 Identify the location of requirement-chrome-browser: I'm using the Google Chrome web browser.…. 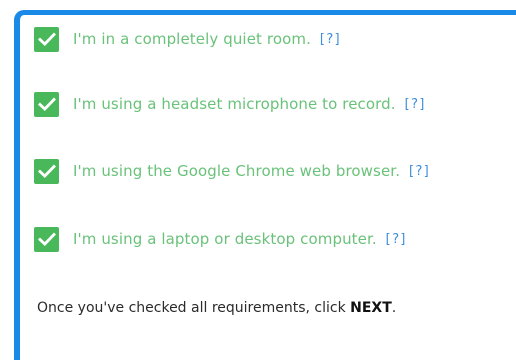
(232, 171).